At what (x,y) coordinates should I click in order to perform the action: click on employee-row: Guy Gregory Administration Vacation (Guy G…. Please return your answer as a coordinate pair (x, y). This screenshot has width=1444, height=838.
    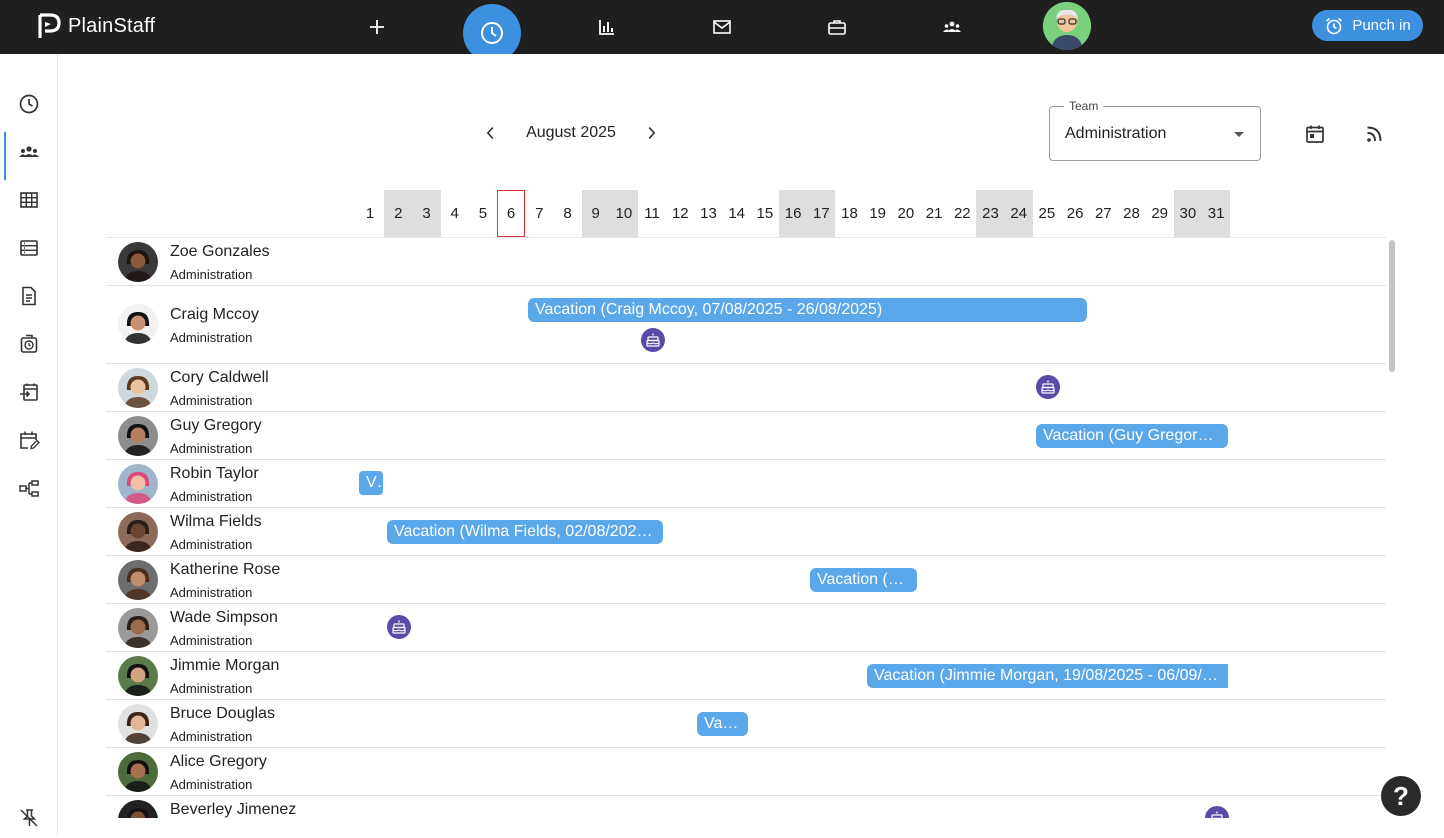
    Looking at the image, I should click on (746, 436).